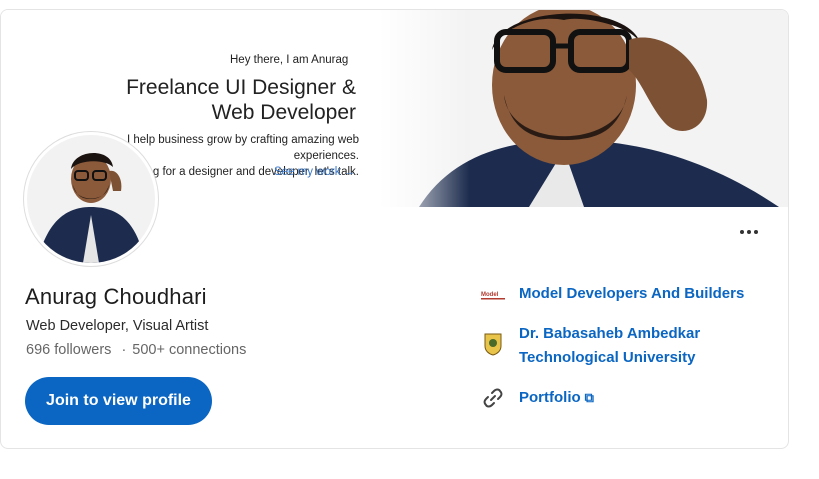 This screenshot has height=479, width=819. I want to click on profile-stats: 696 followers · 500+ connections, so click(136, 350).